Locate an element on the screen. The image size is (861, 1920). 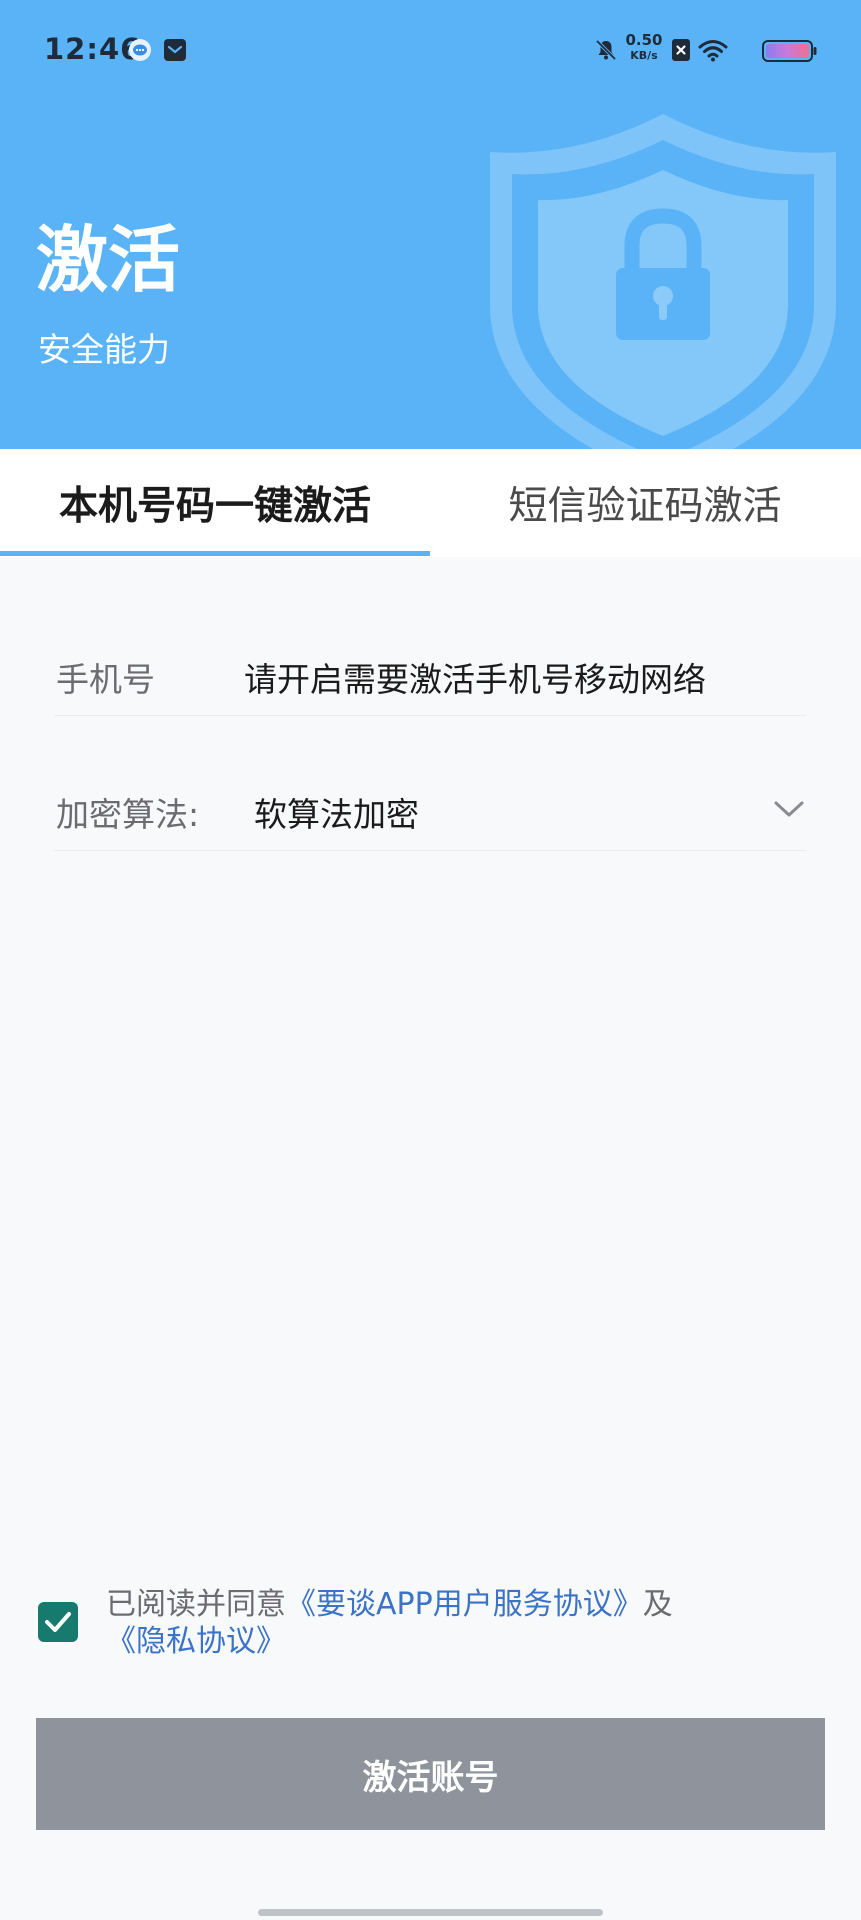
chevron-down-icon is located at coordinates (789, 809).